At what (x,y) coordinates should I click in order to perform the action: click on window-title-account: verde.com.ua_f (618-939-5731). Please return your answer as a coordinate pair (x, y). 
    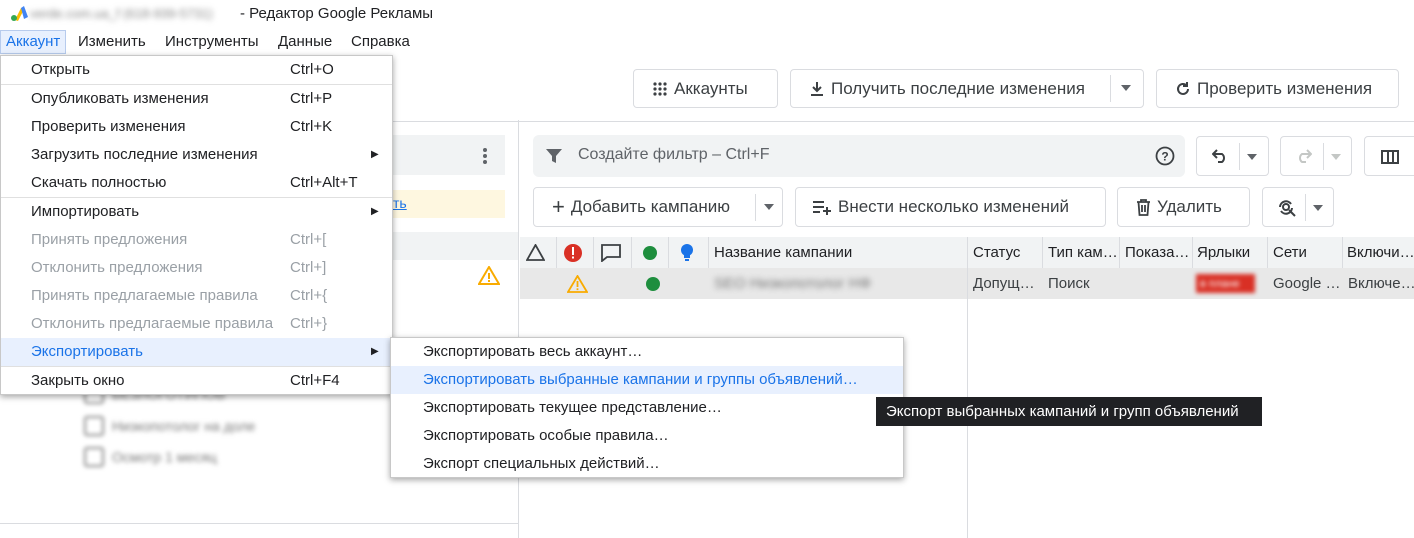
    Looking at the image, I should click on (121, 13).